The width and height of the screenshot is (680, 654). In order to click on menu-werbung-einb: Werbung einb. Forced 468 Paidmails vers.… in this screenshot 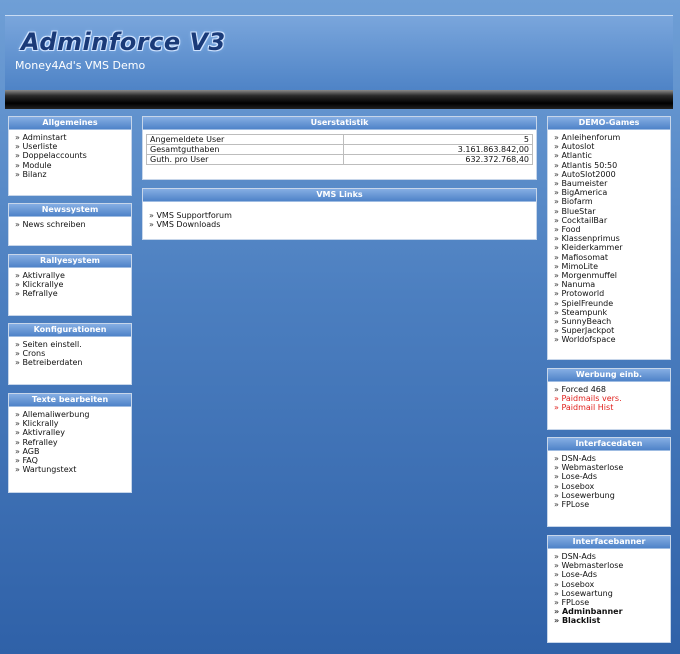, I will do `click(609, 399)`.